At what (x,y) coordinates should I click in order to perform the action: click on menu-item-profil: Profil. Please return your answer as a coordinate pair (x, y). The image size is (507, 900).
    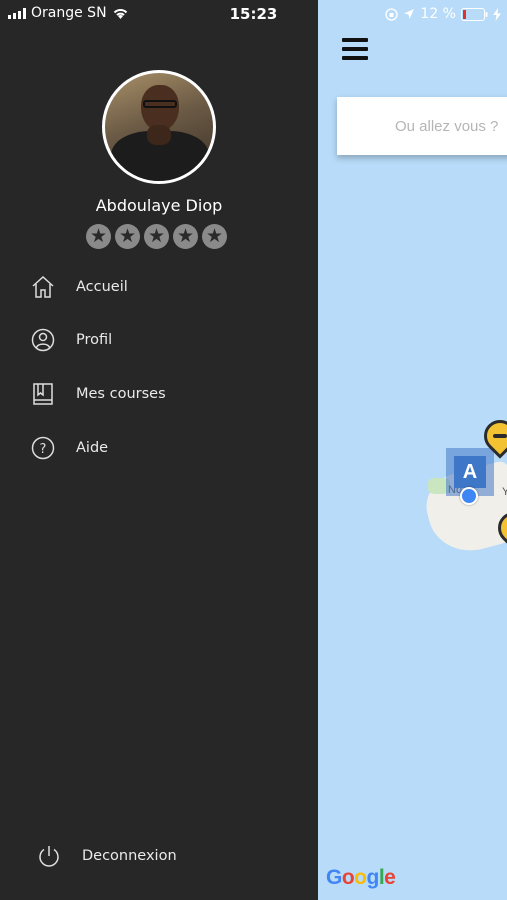
    Looking at the image, I should click on (71, 340).